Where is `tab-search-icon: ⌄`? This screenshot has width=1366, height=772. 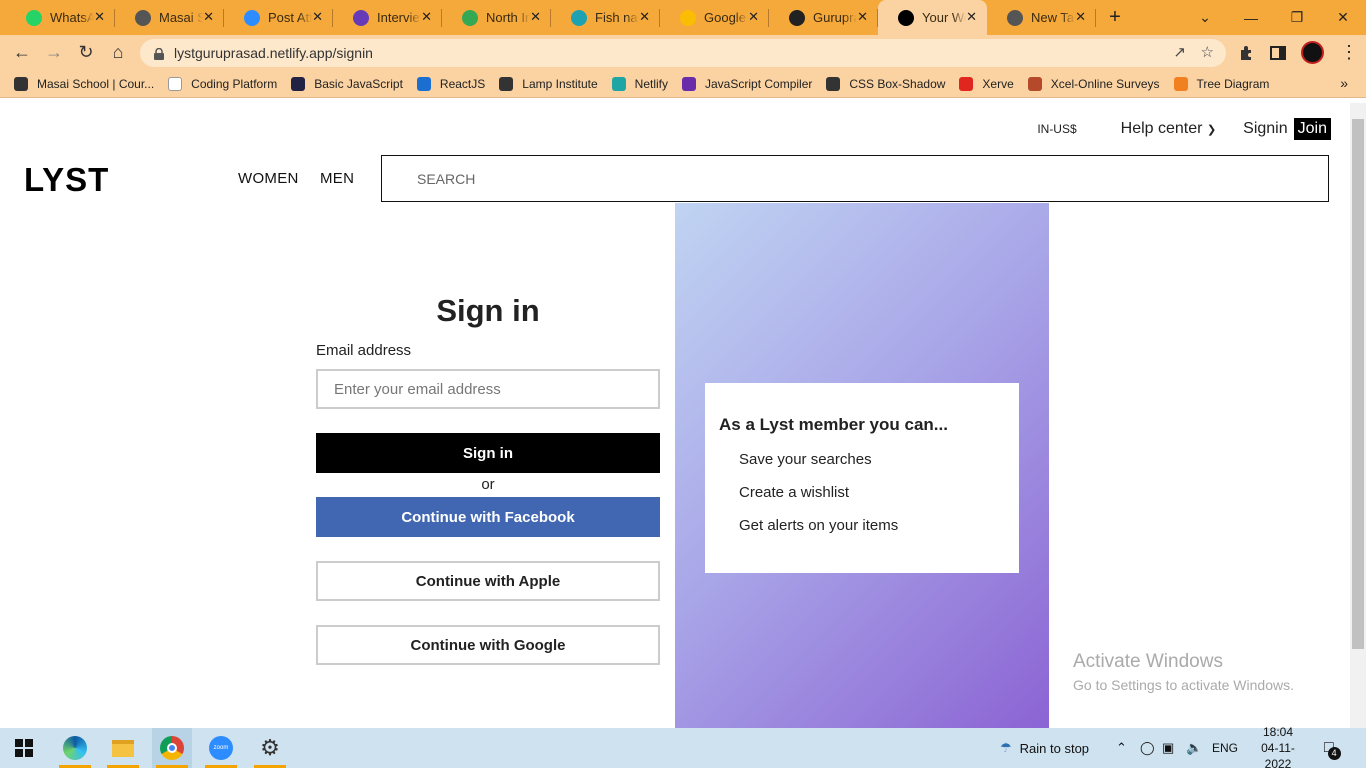
tab-search-icon: ⌄ is located at coordinates (1205, 17).